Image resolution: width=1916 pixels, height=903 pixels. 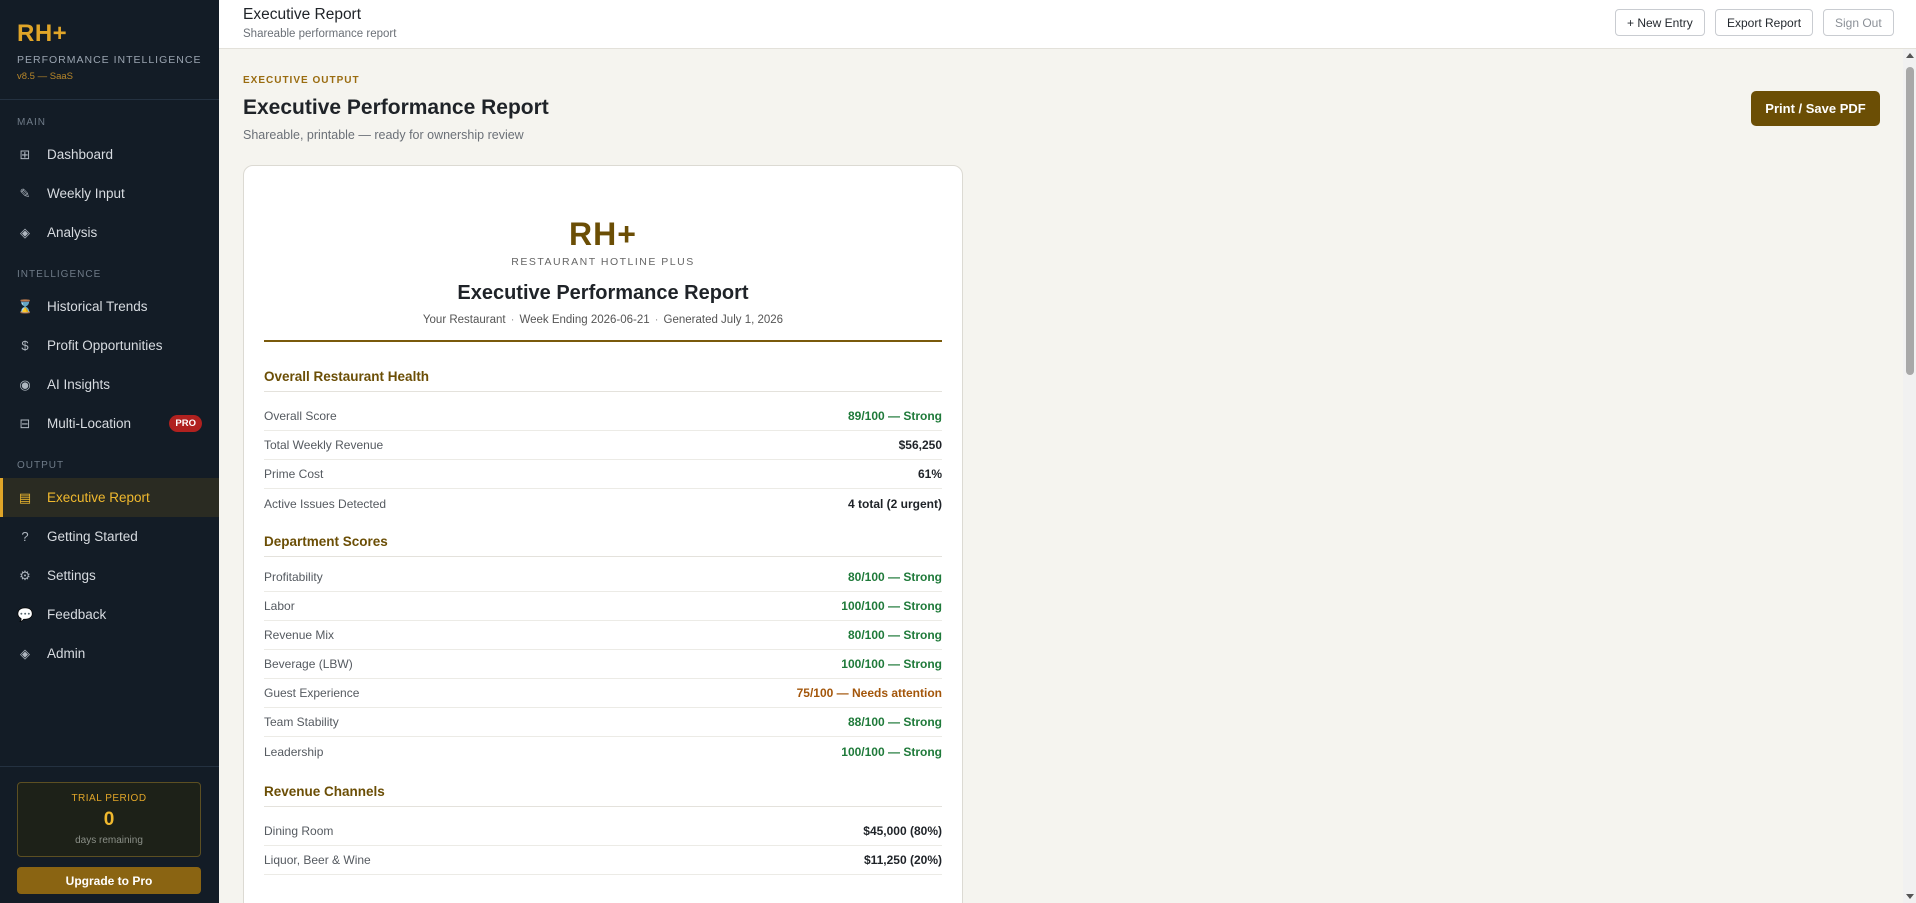 What do you see at coordinates (308, 664) in the screenshot?
I see `row-label: Beverage (LBW)` at bounding box center [308, 664].